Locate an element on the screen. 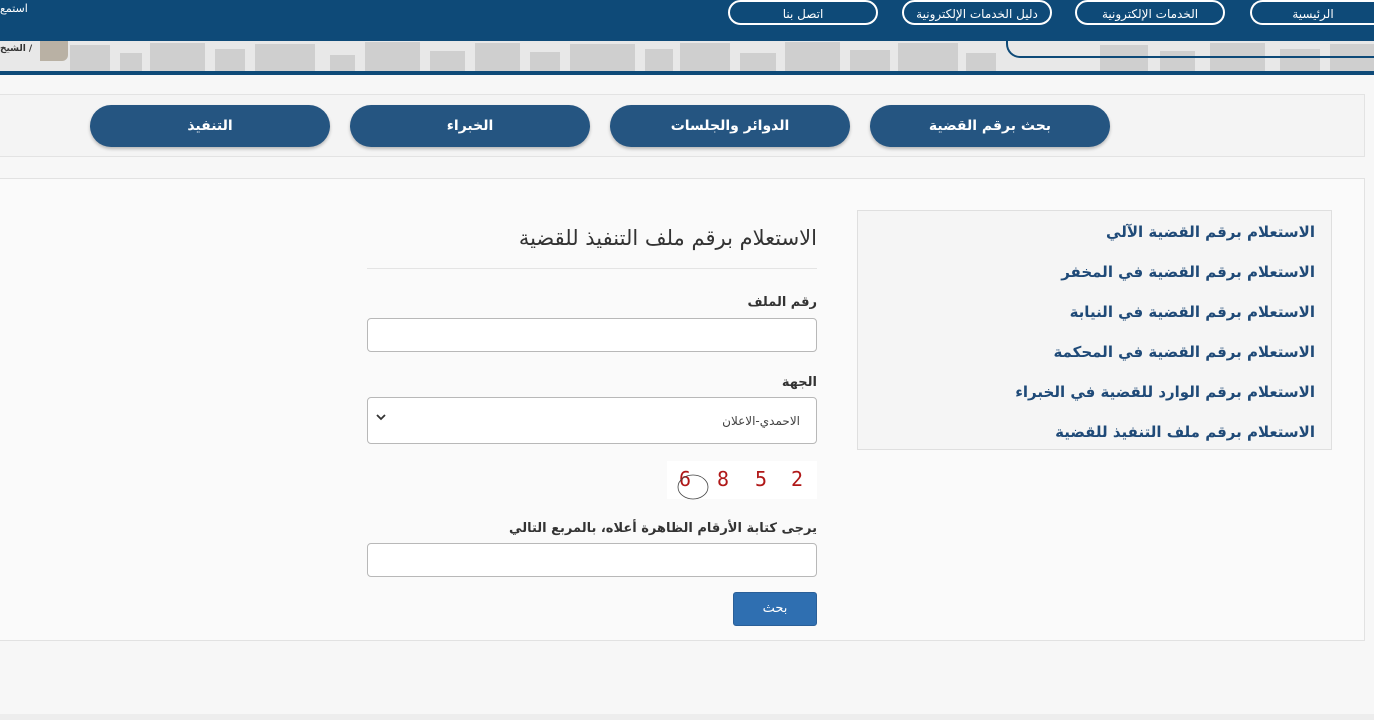  captcha-digit: 8 is located at coordinates (723, 479).